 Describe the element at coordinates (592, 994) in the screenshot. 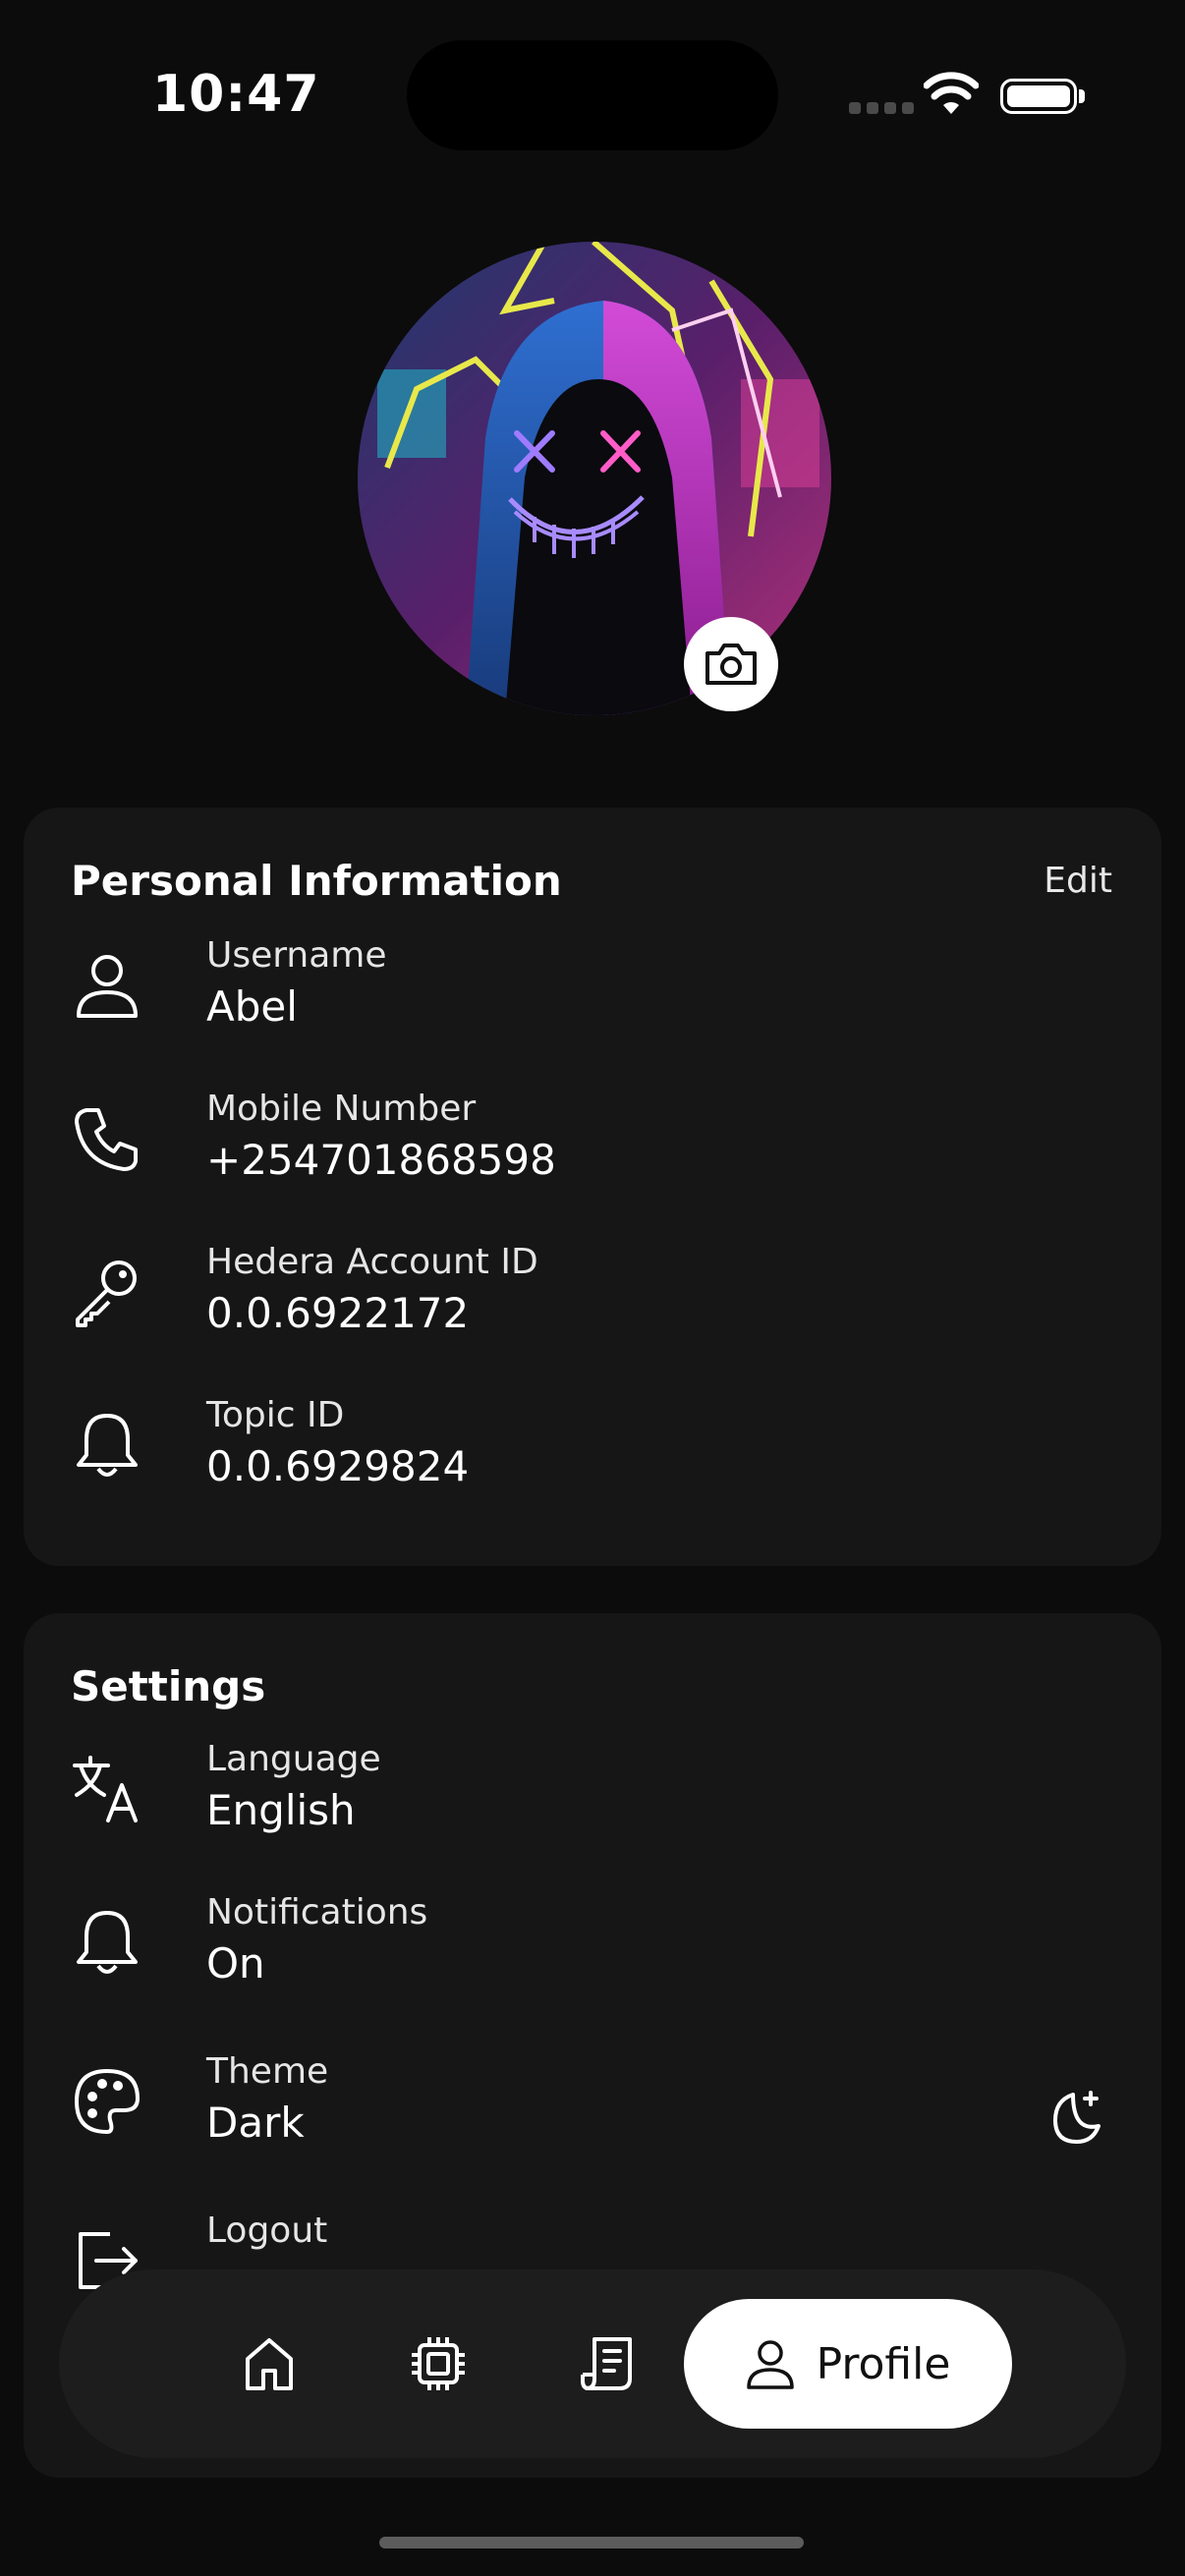

I see `username-row: Username Abel` at that location.